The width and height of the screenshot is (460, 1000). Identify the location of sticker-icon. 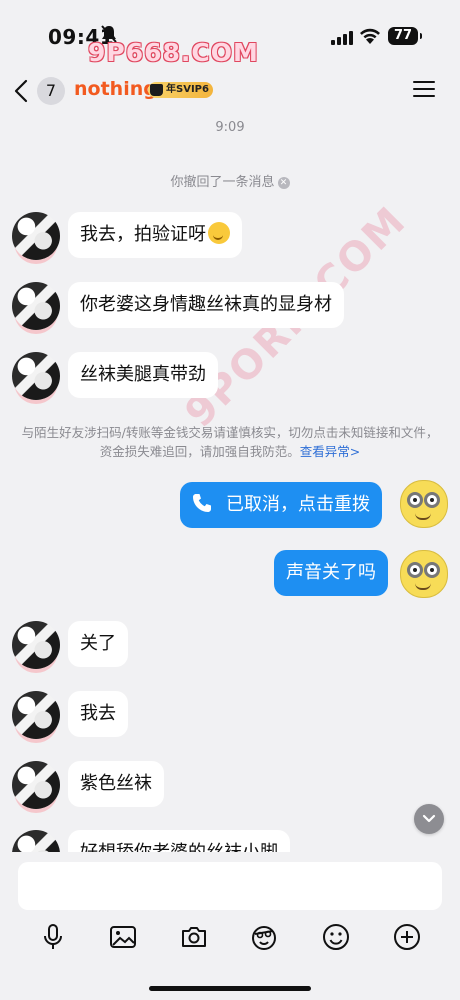
(264, 937).